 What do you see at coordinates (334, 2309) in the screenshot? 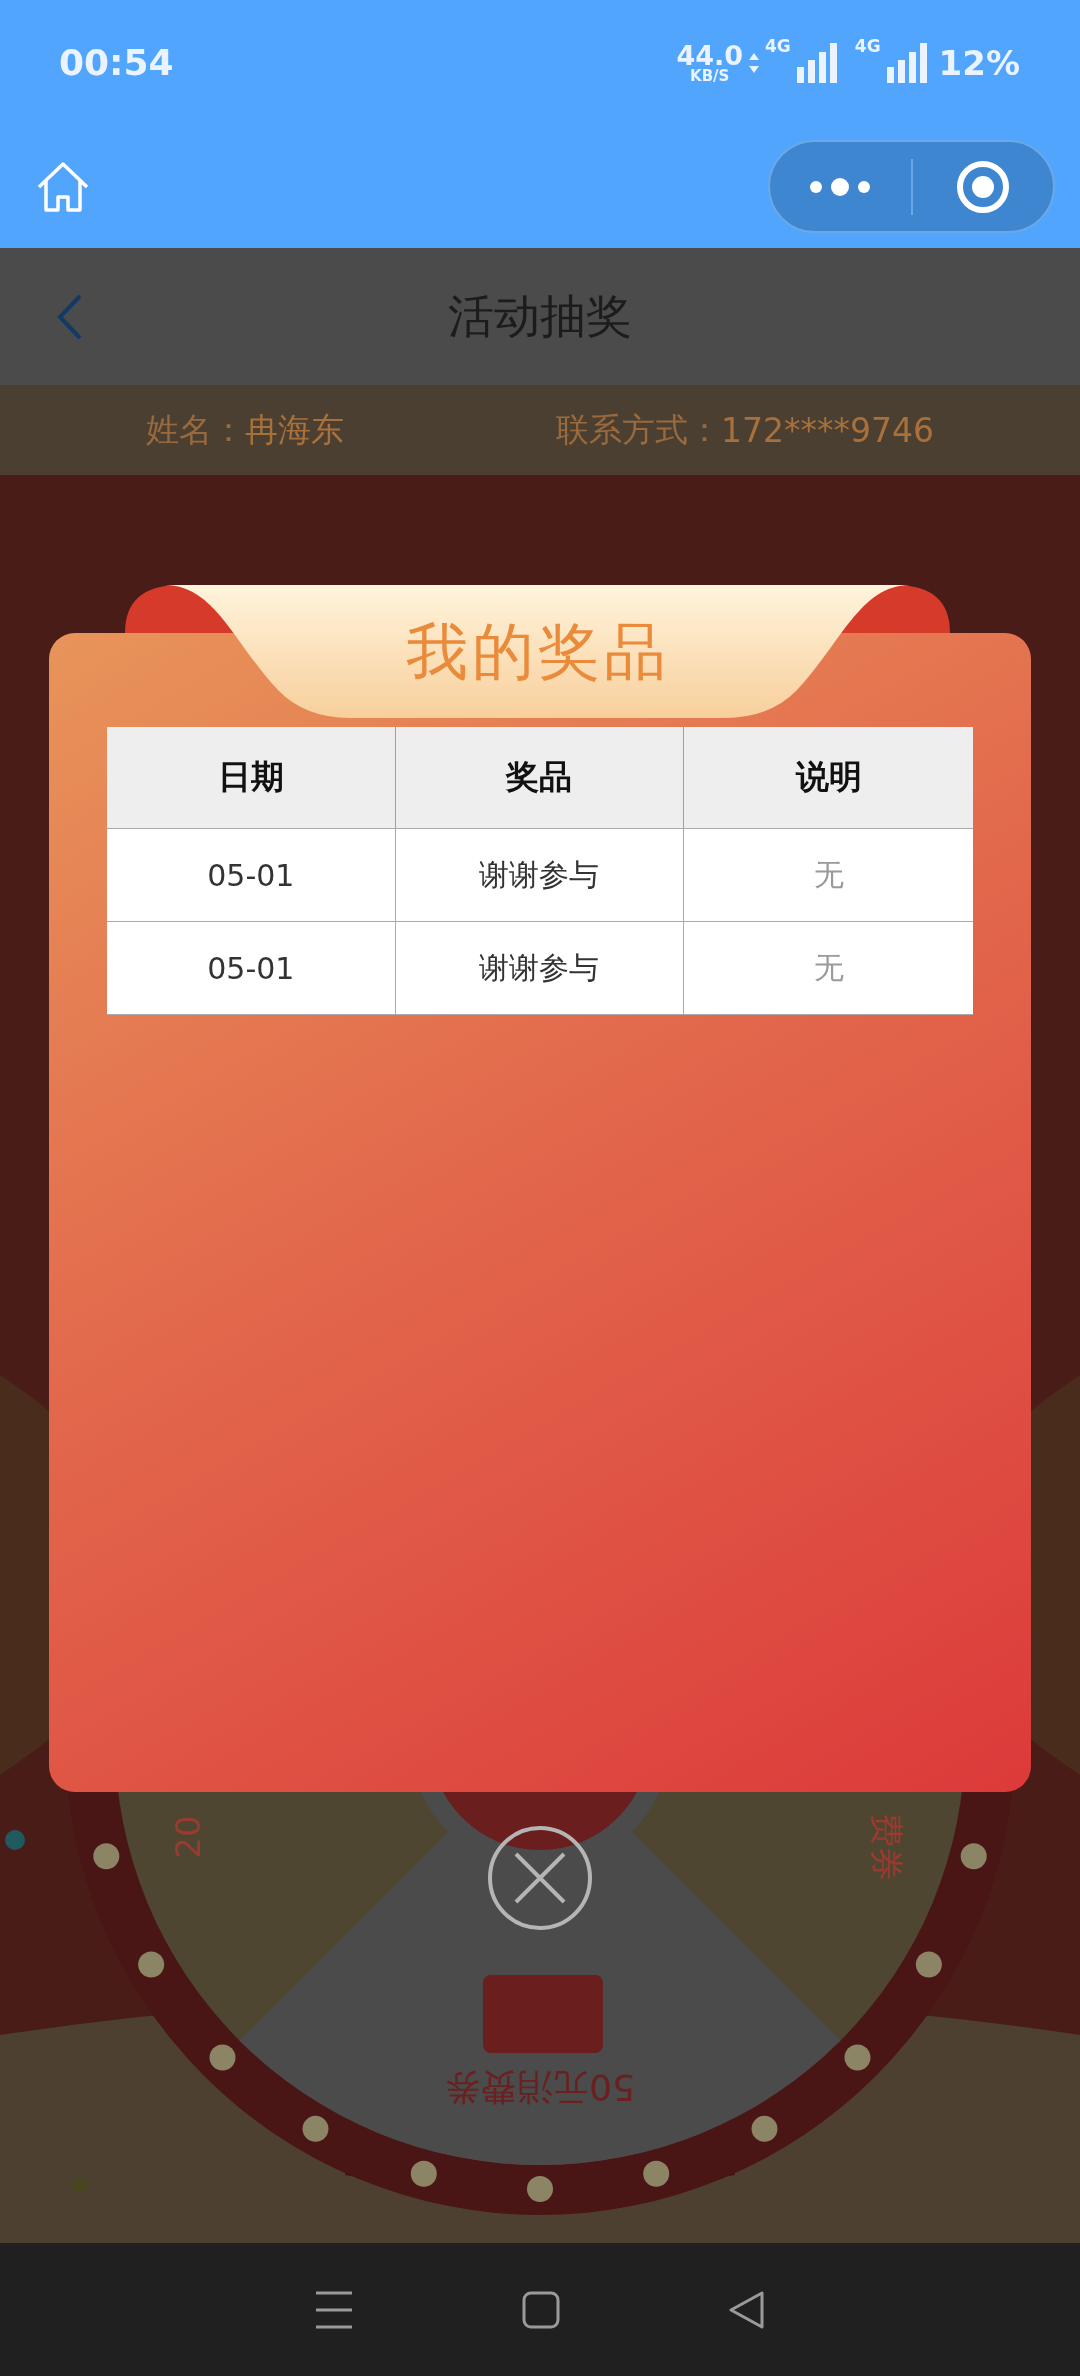
I see `menu-icon` at bounding box center [334, 2309].